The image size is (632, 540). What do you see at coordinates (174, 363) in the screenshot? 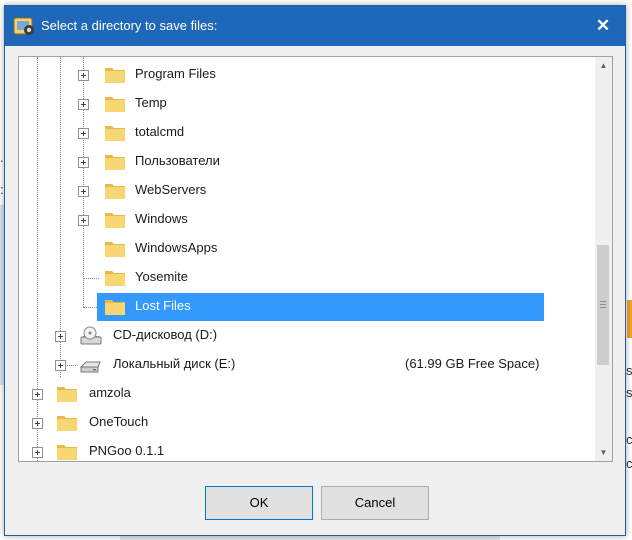
I see `tree-node-label: Локальный диск (E:)` at bounding box center [174, 363].